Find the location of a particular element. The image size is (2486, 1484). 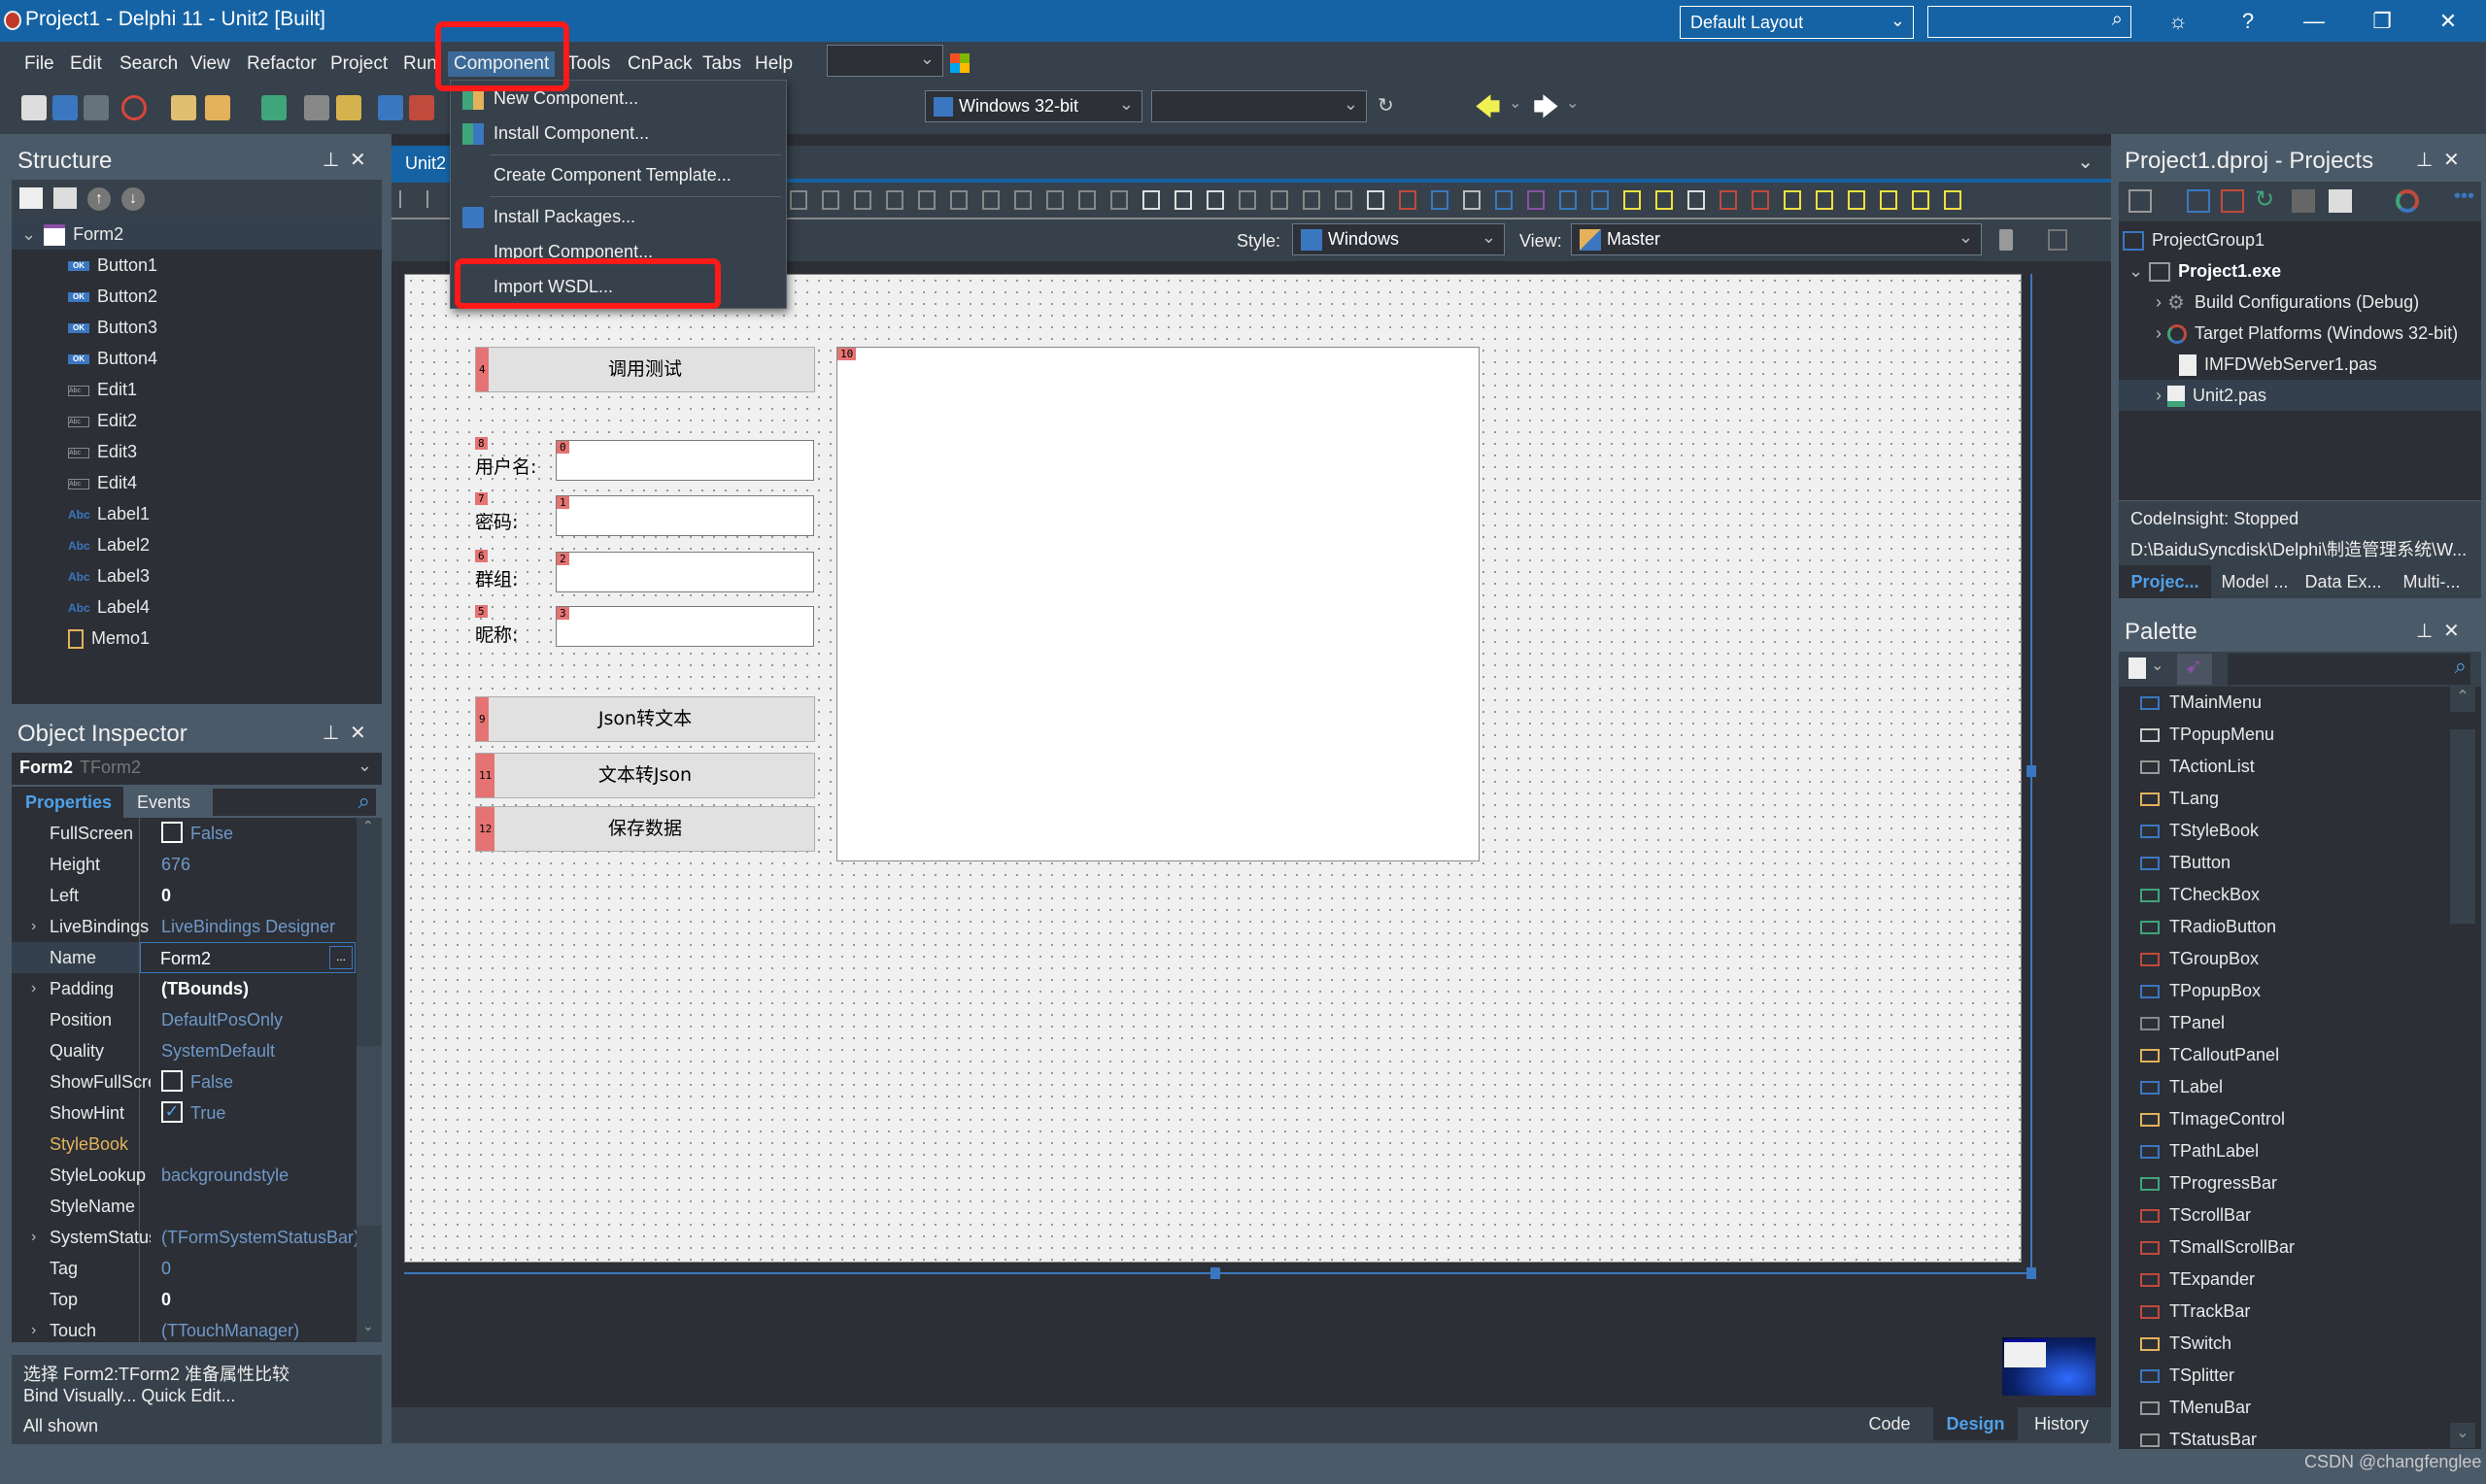

resize-handle-right is located at coordinates (2031, 771).